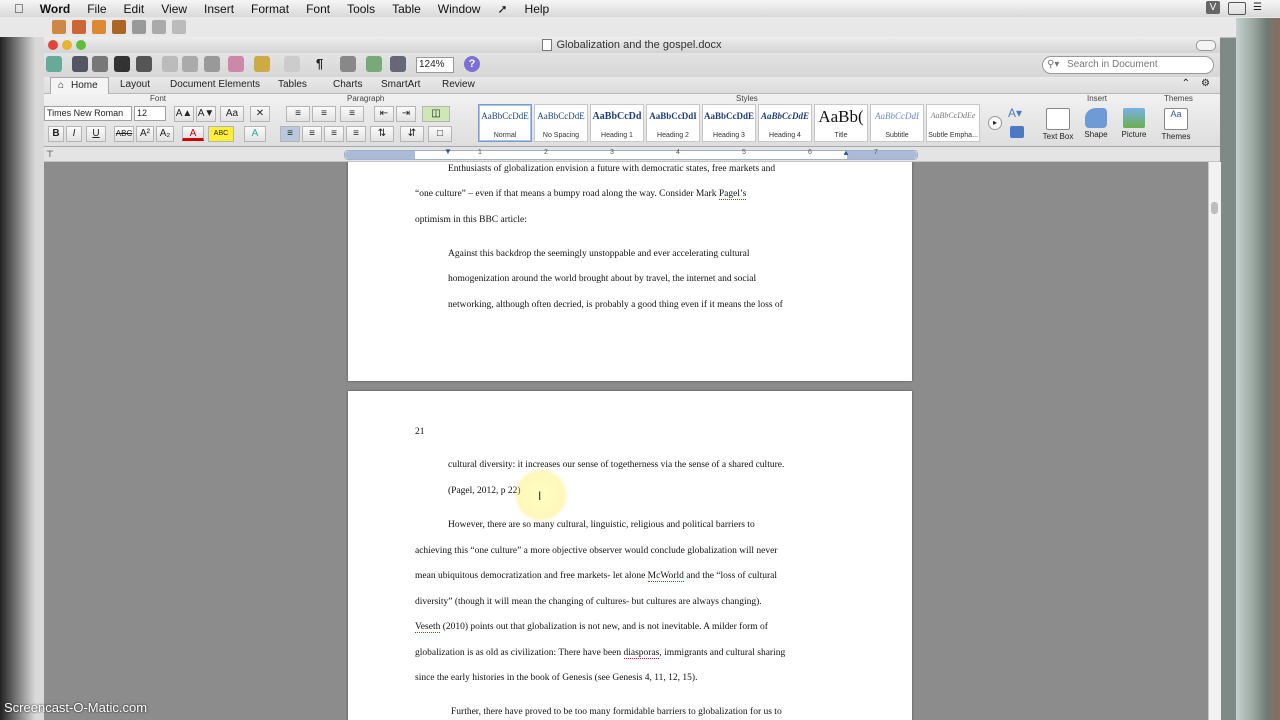 This screenshot has height=720, width=1280. I want to click on tab-review: Review, so click(458, 85).